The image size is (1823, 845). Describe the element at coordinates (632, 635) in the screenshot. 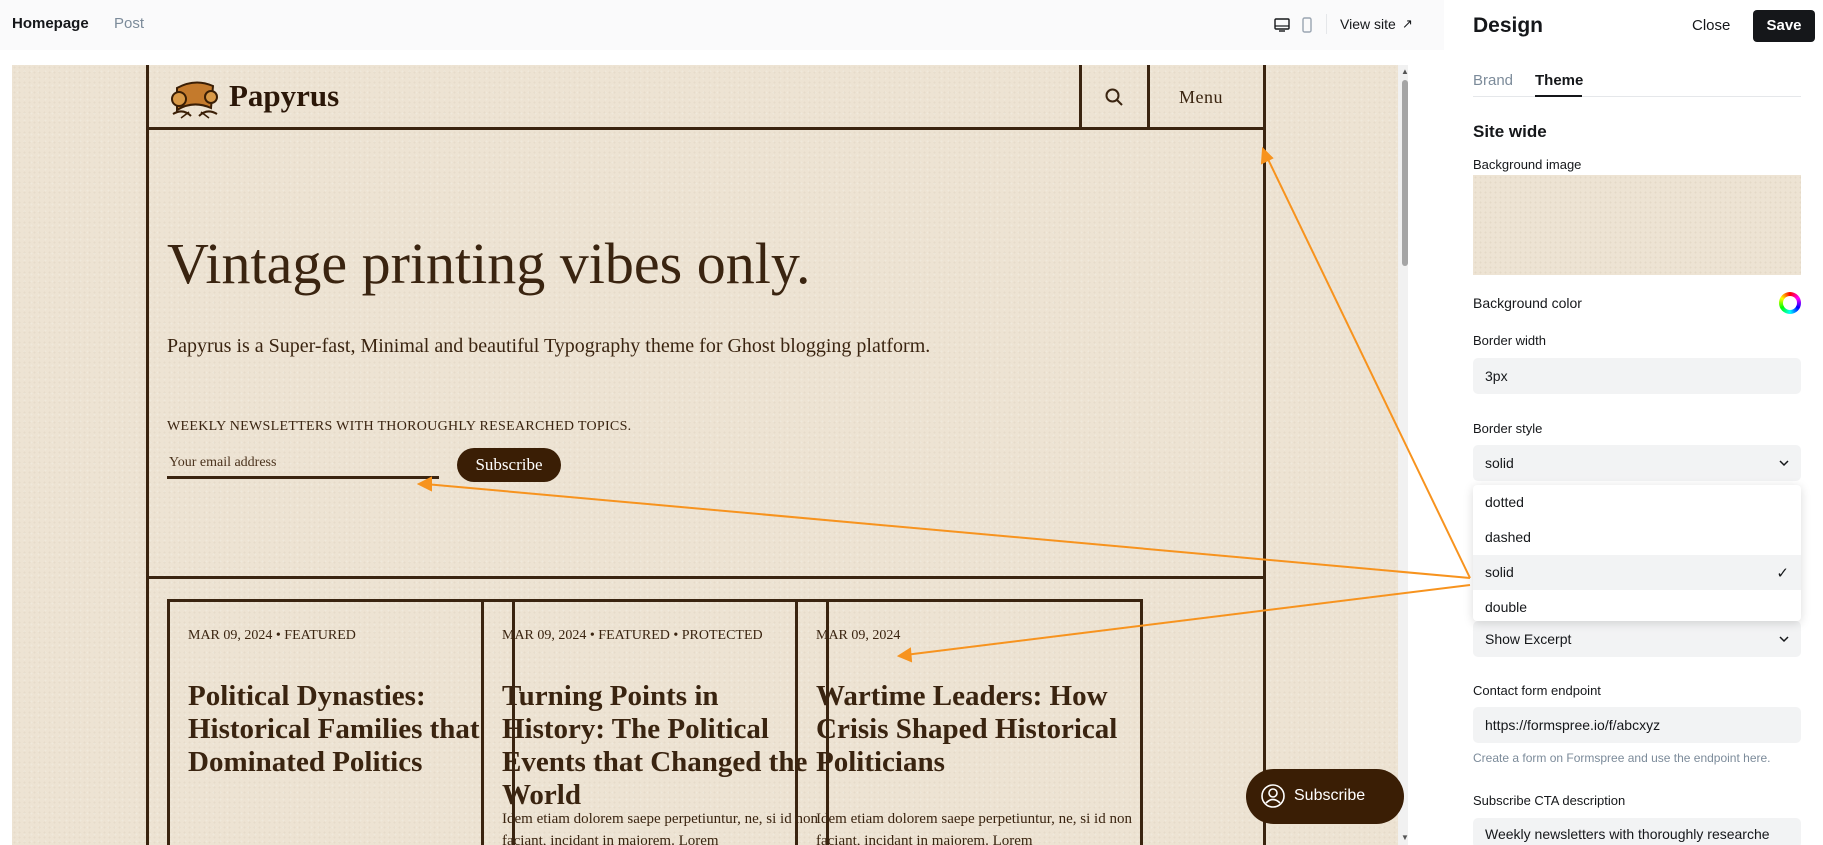

I see `post-meta: MAR 09, 2024 • FEATURED • PROTECTED` at that location.